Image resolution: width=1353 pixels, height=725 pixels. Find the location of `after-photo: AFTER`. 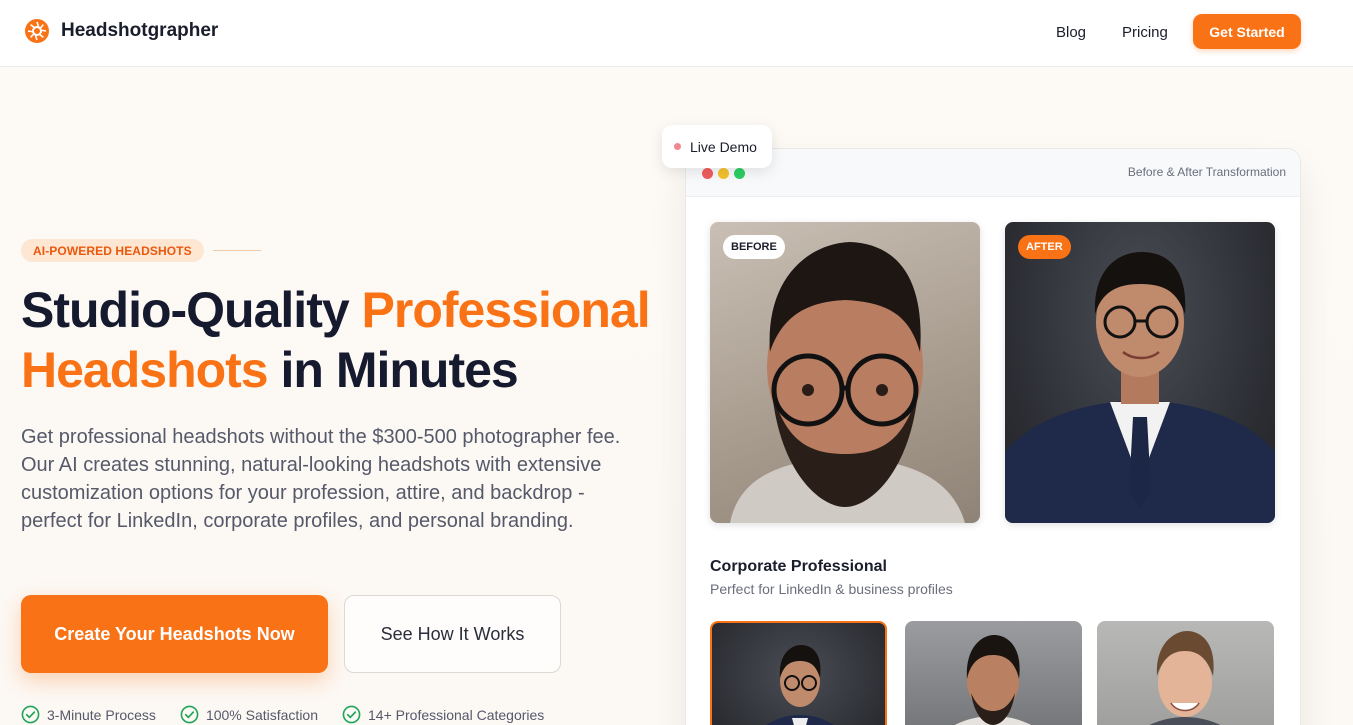

after-photo: AFTER is located at coordinates (1140, 372).